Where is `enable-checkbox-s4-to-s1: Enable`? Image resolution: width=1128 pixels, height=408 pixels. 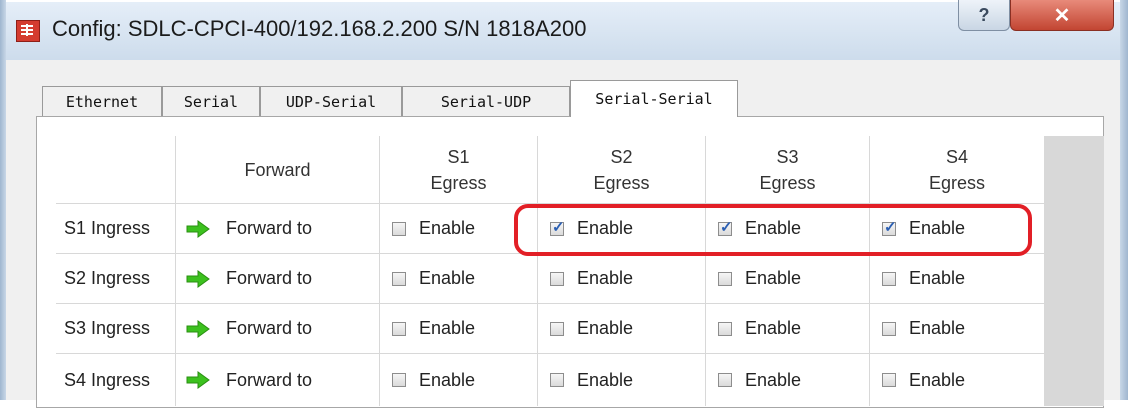 enable-checkbox-s4-to-s1: Enable is located at coordinates (458, 380).